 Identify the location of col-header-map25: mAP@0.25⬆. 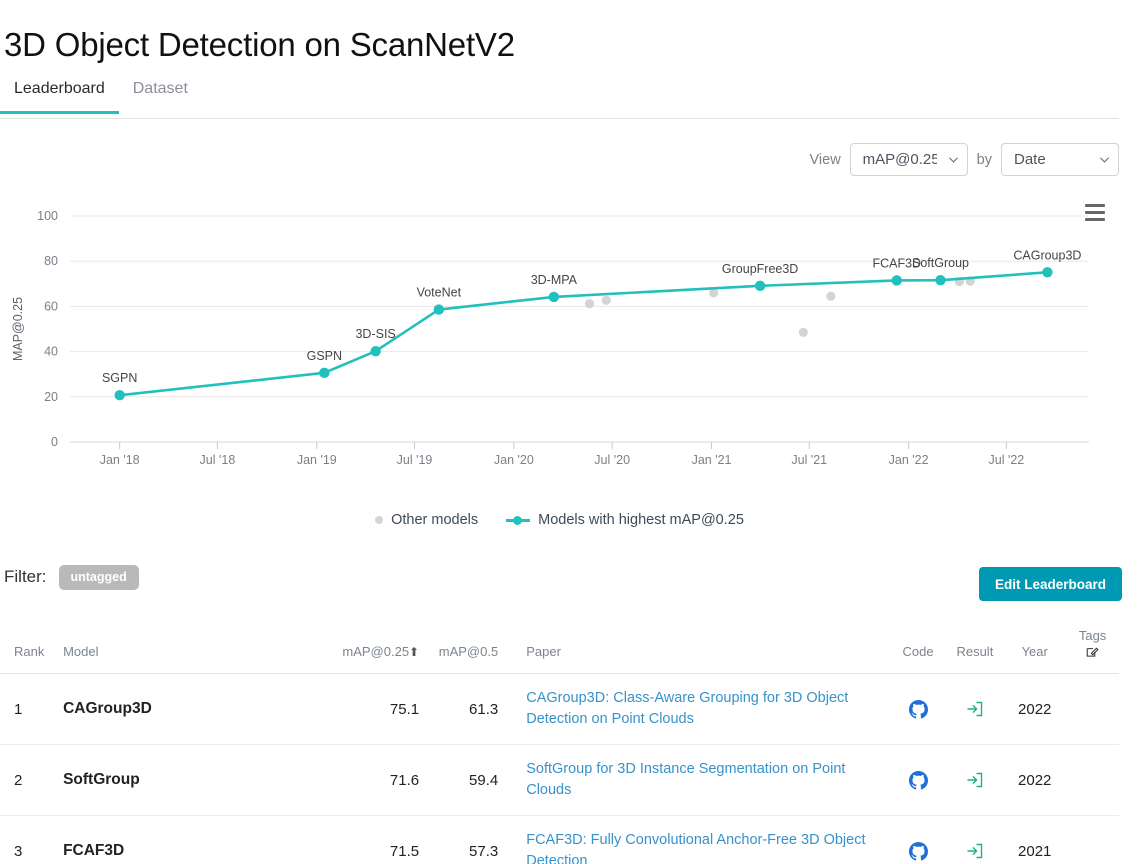
(380, 648).